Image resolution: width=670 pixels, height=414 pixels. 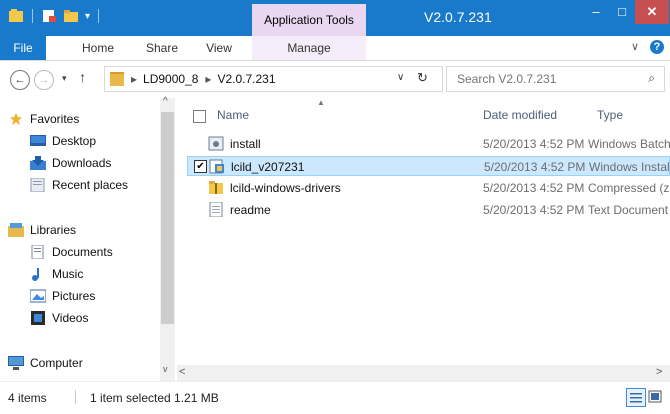 What do you see at coordinates (167, 218) in the screenshot?
I see `scroll-thumb` at bounding box center [167, 218].